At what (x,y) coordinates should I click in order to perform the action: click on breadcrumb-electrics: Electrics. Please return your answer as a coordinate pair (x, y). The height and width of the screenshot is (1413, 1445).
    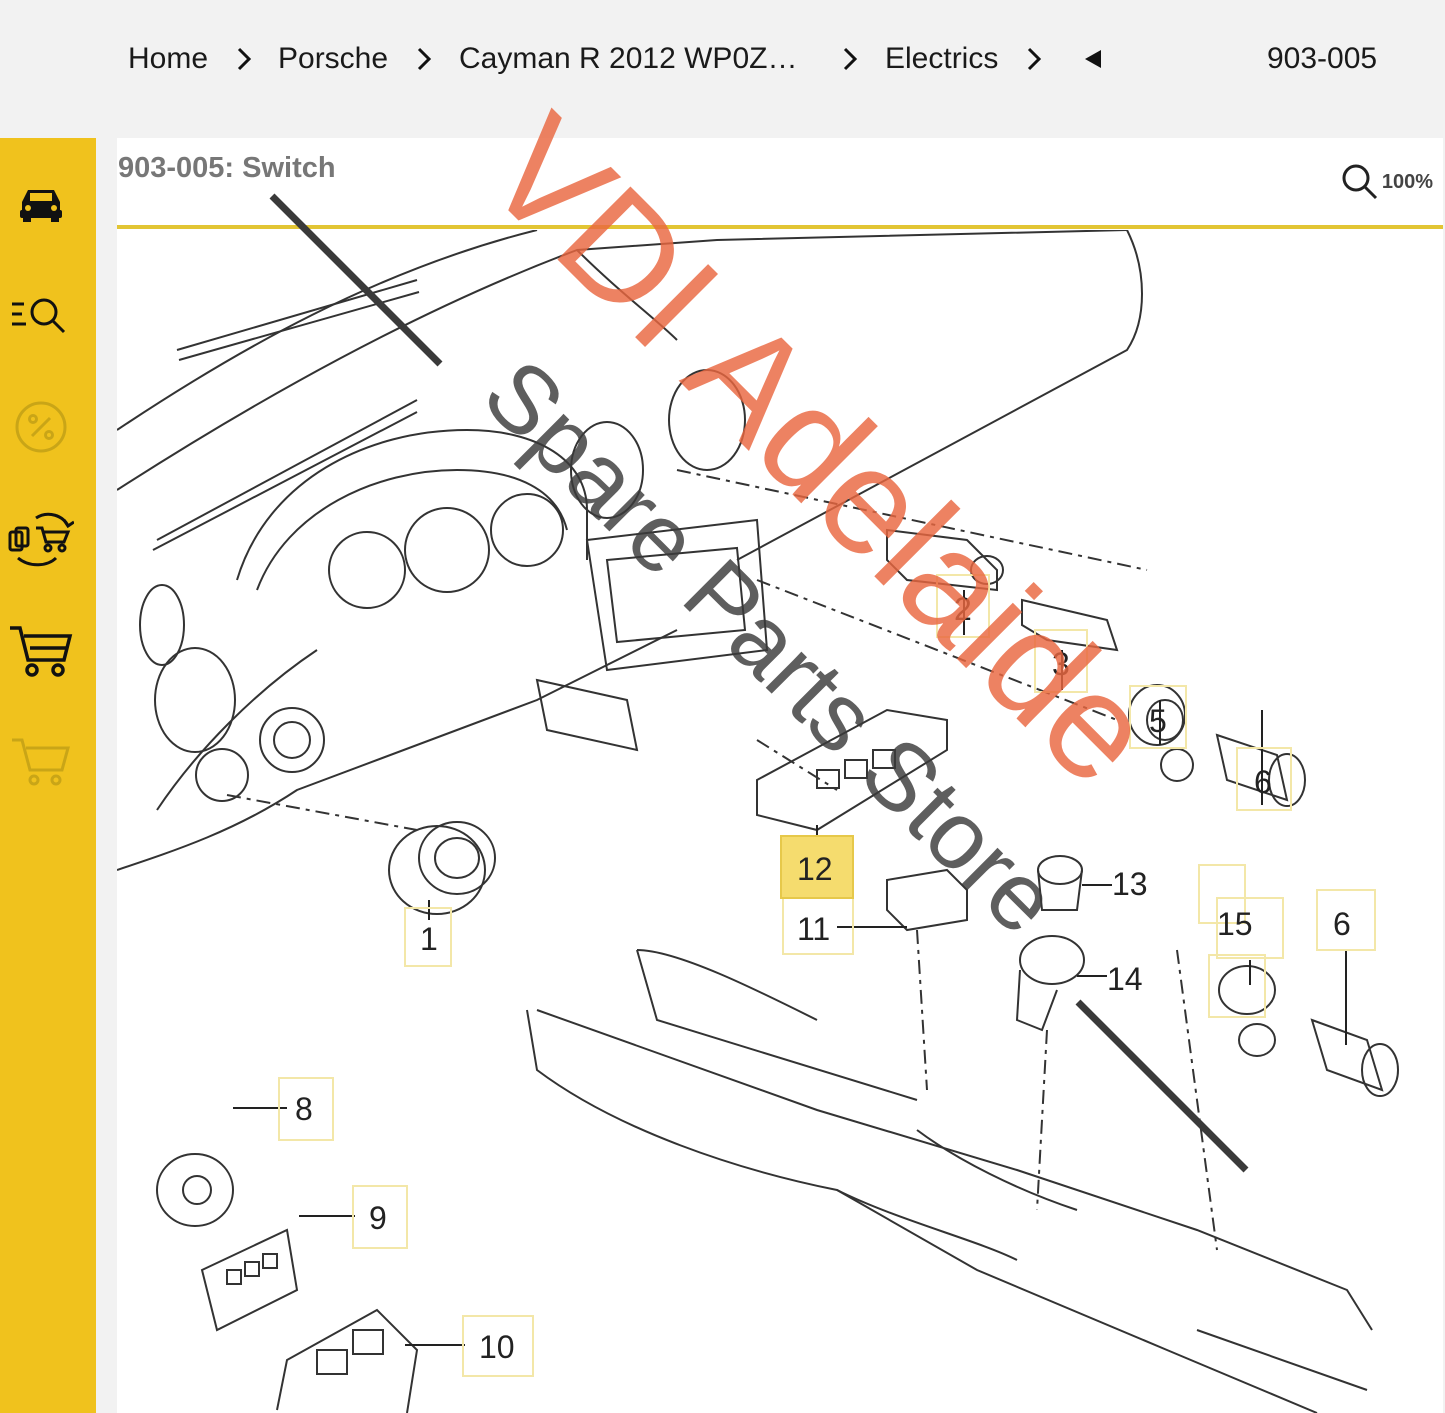
    Looking at the image, I should click on (941, 59).